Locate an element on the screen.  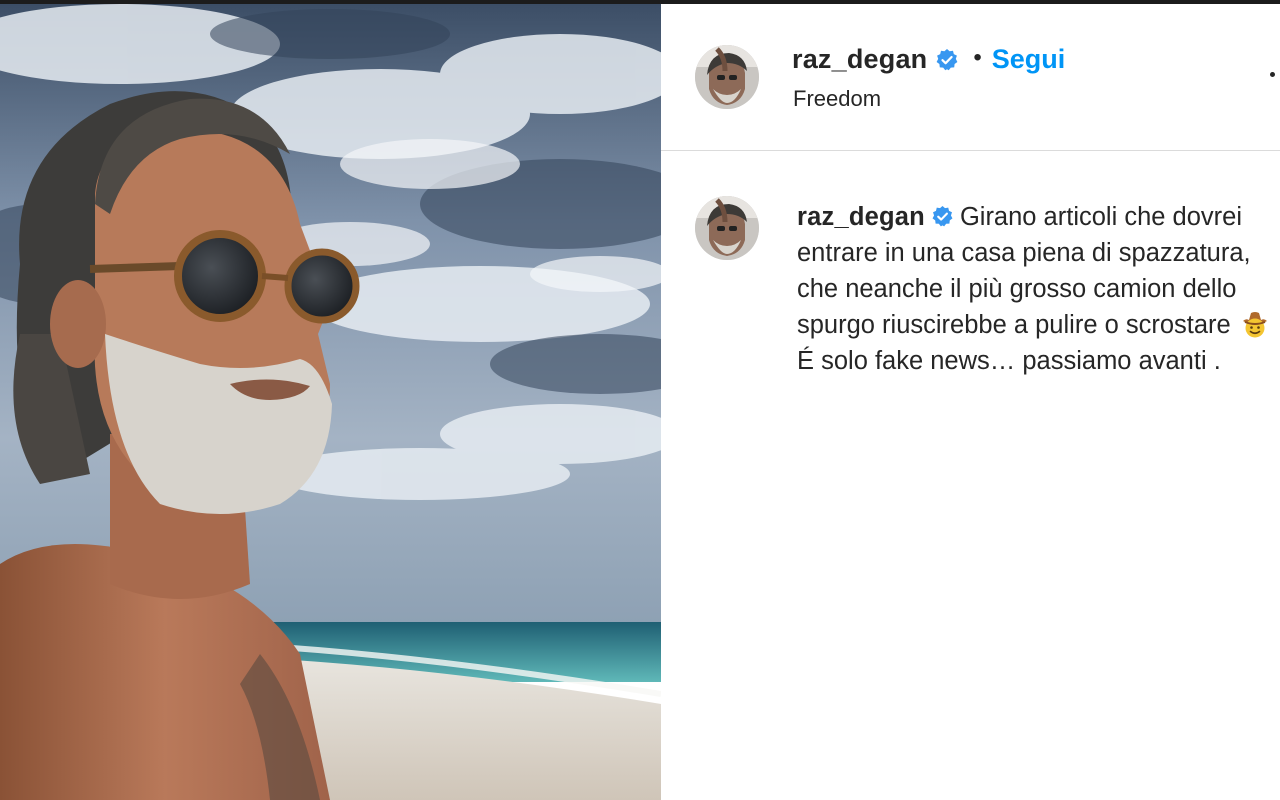
caption-body-part2: É solo fake news… passiamo avanti . is located at coordinates (1009, 361).